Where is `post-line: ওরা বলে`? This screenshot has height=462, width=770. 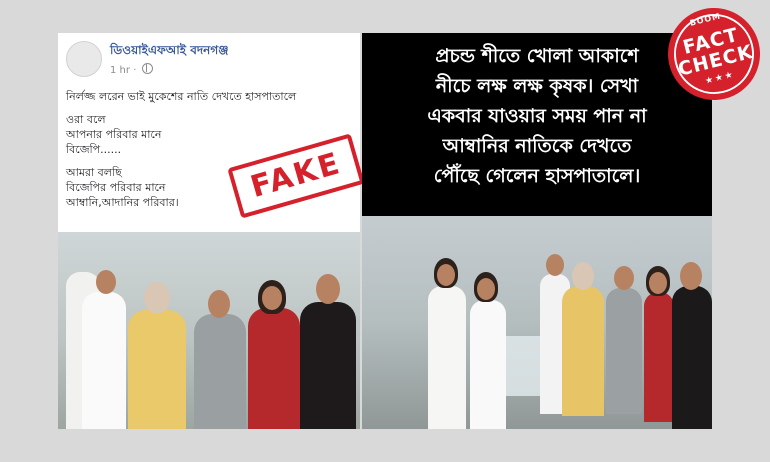
post-line: ওরা বলে is located at coordinates (86, 119).